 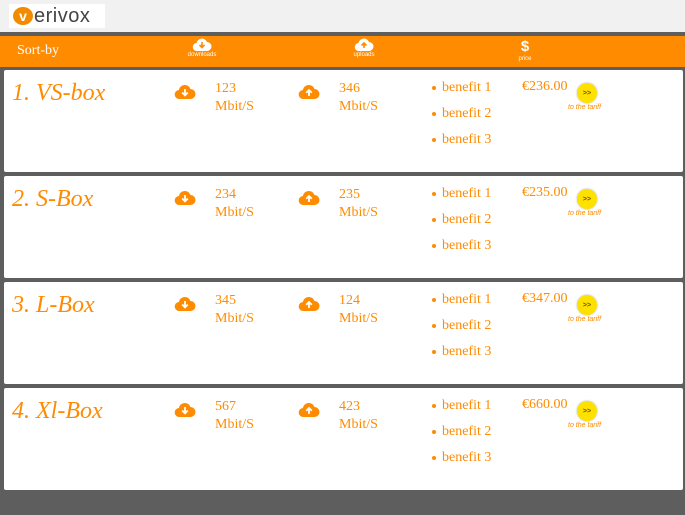 What do you see at coordinates (62, 15) in the screenshot?
I see `logo-text: erivox` at bounding box center [62, 15].